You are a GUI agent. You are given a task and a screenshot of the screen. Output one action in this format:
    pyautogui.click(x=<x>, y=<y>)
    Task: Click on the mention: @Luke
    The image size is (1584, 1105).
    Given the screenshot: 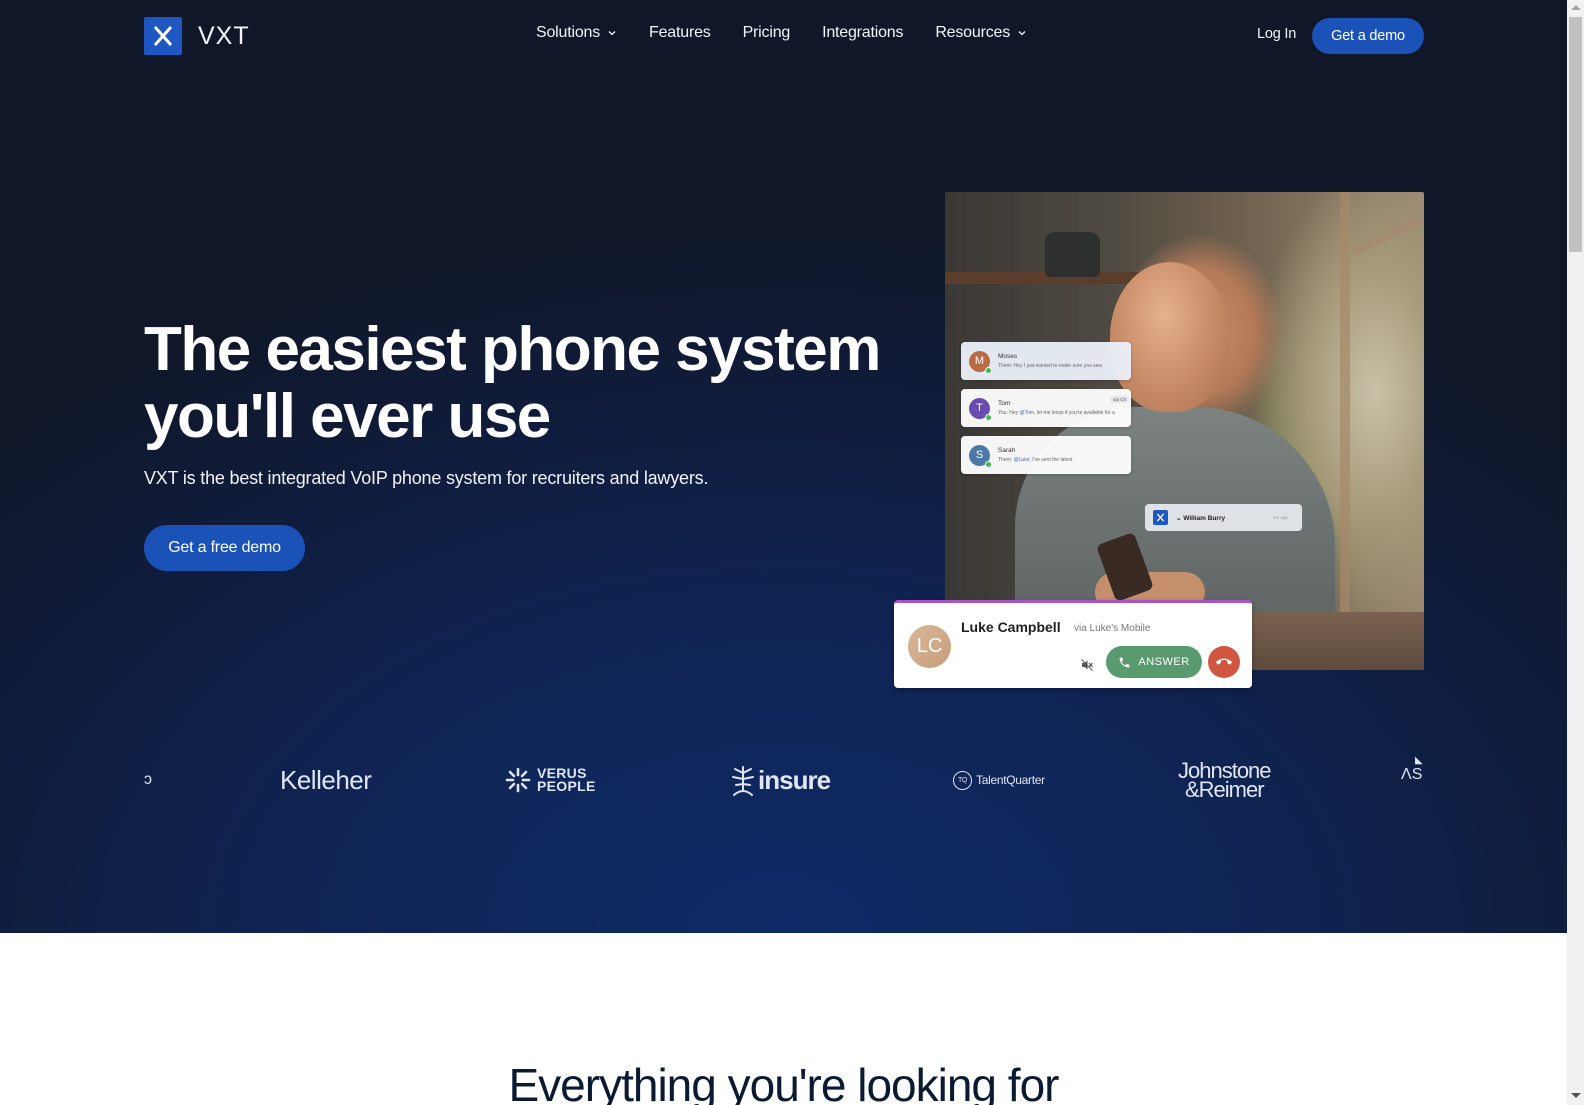 What is the action you would take?
    pyautogui.click(x=1021, y=460)
    